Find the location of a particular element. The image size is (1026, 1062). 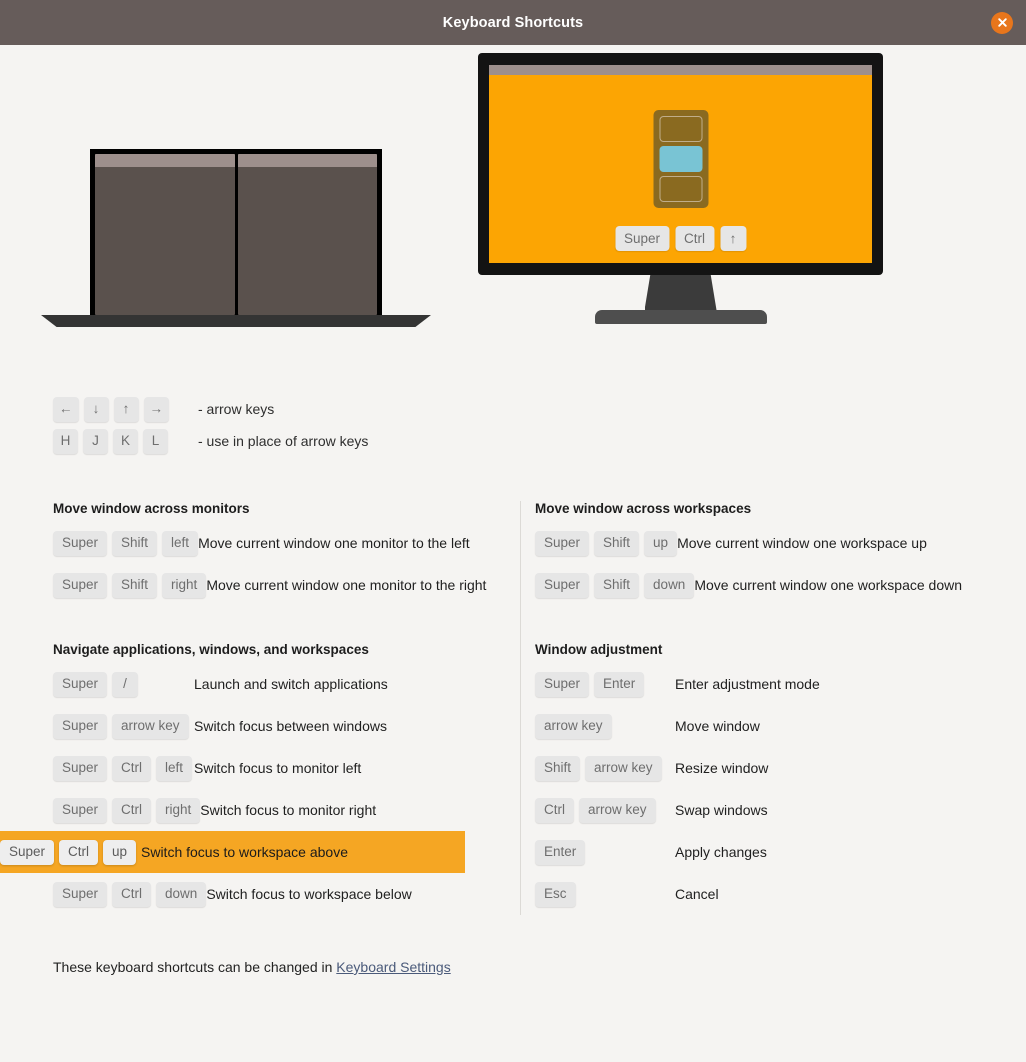

shortcut-row: Super / Launch and switch applications is located at coordinates (256, 684).